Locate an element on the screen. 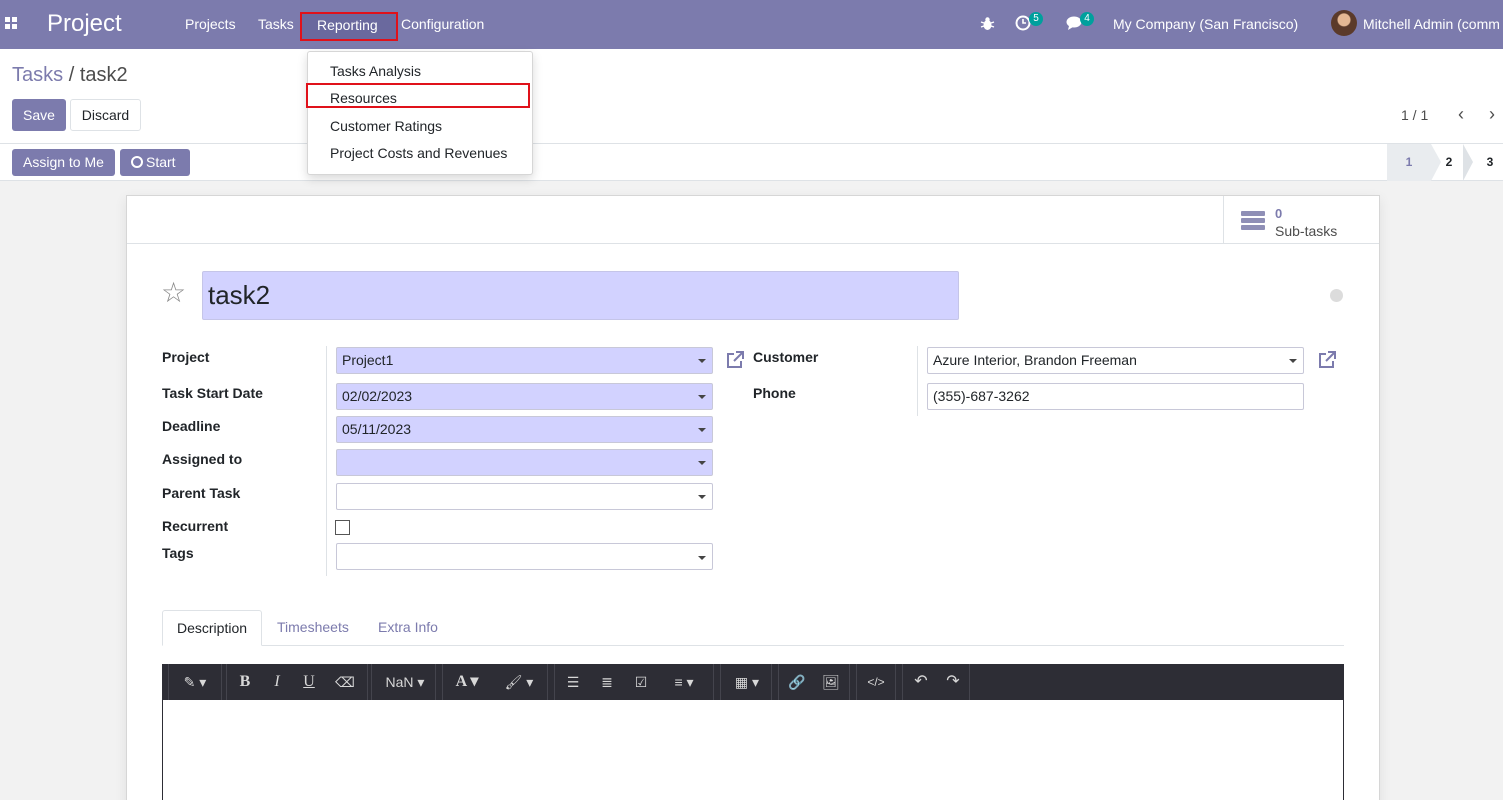 Image resolution: width=1503 pixels, height=800 pixels. toolbar-group-table: ▦ ▾ is located at coordinates (746, 682).